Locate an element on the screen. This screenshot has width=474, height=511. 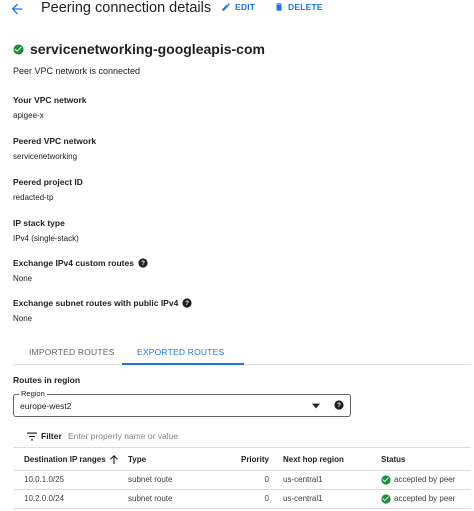
column-header-label: Destination IP ranges is located at coordinates (65, 459).